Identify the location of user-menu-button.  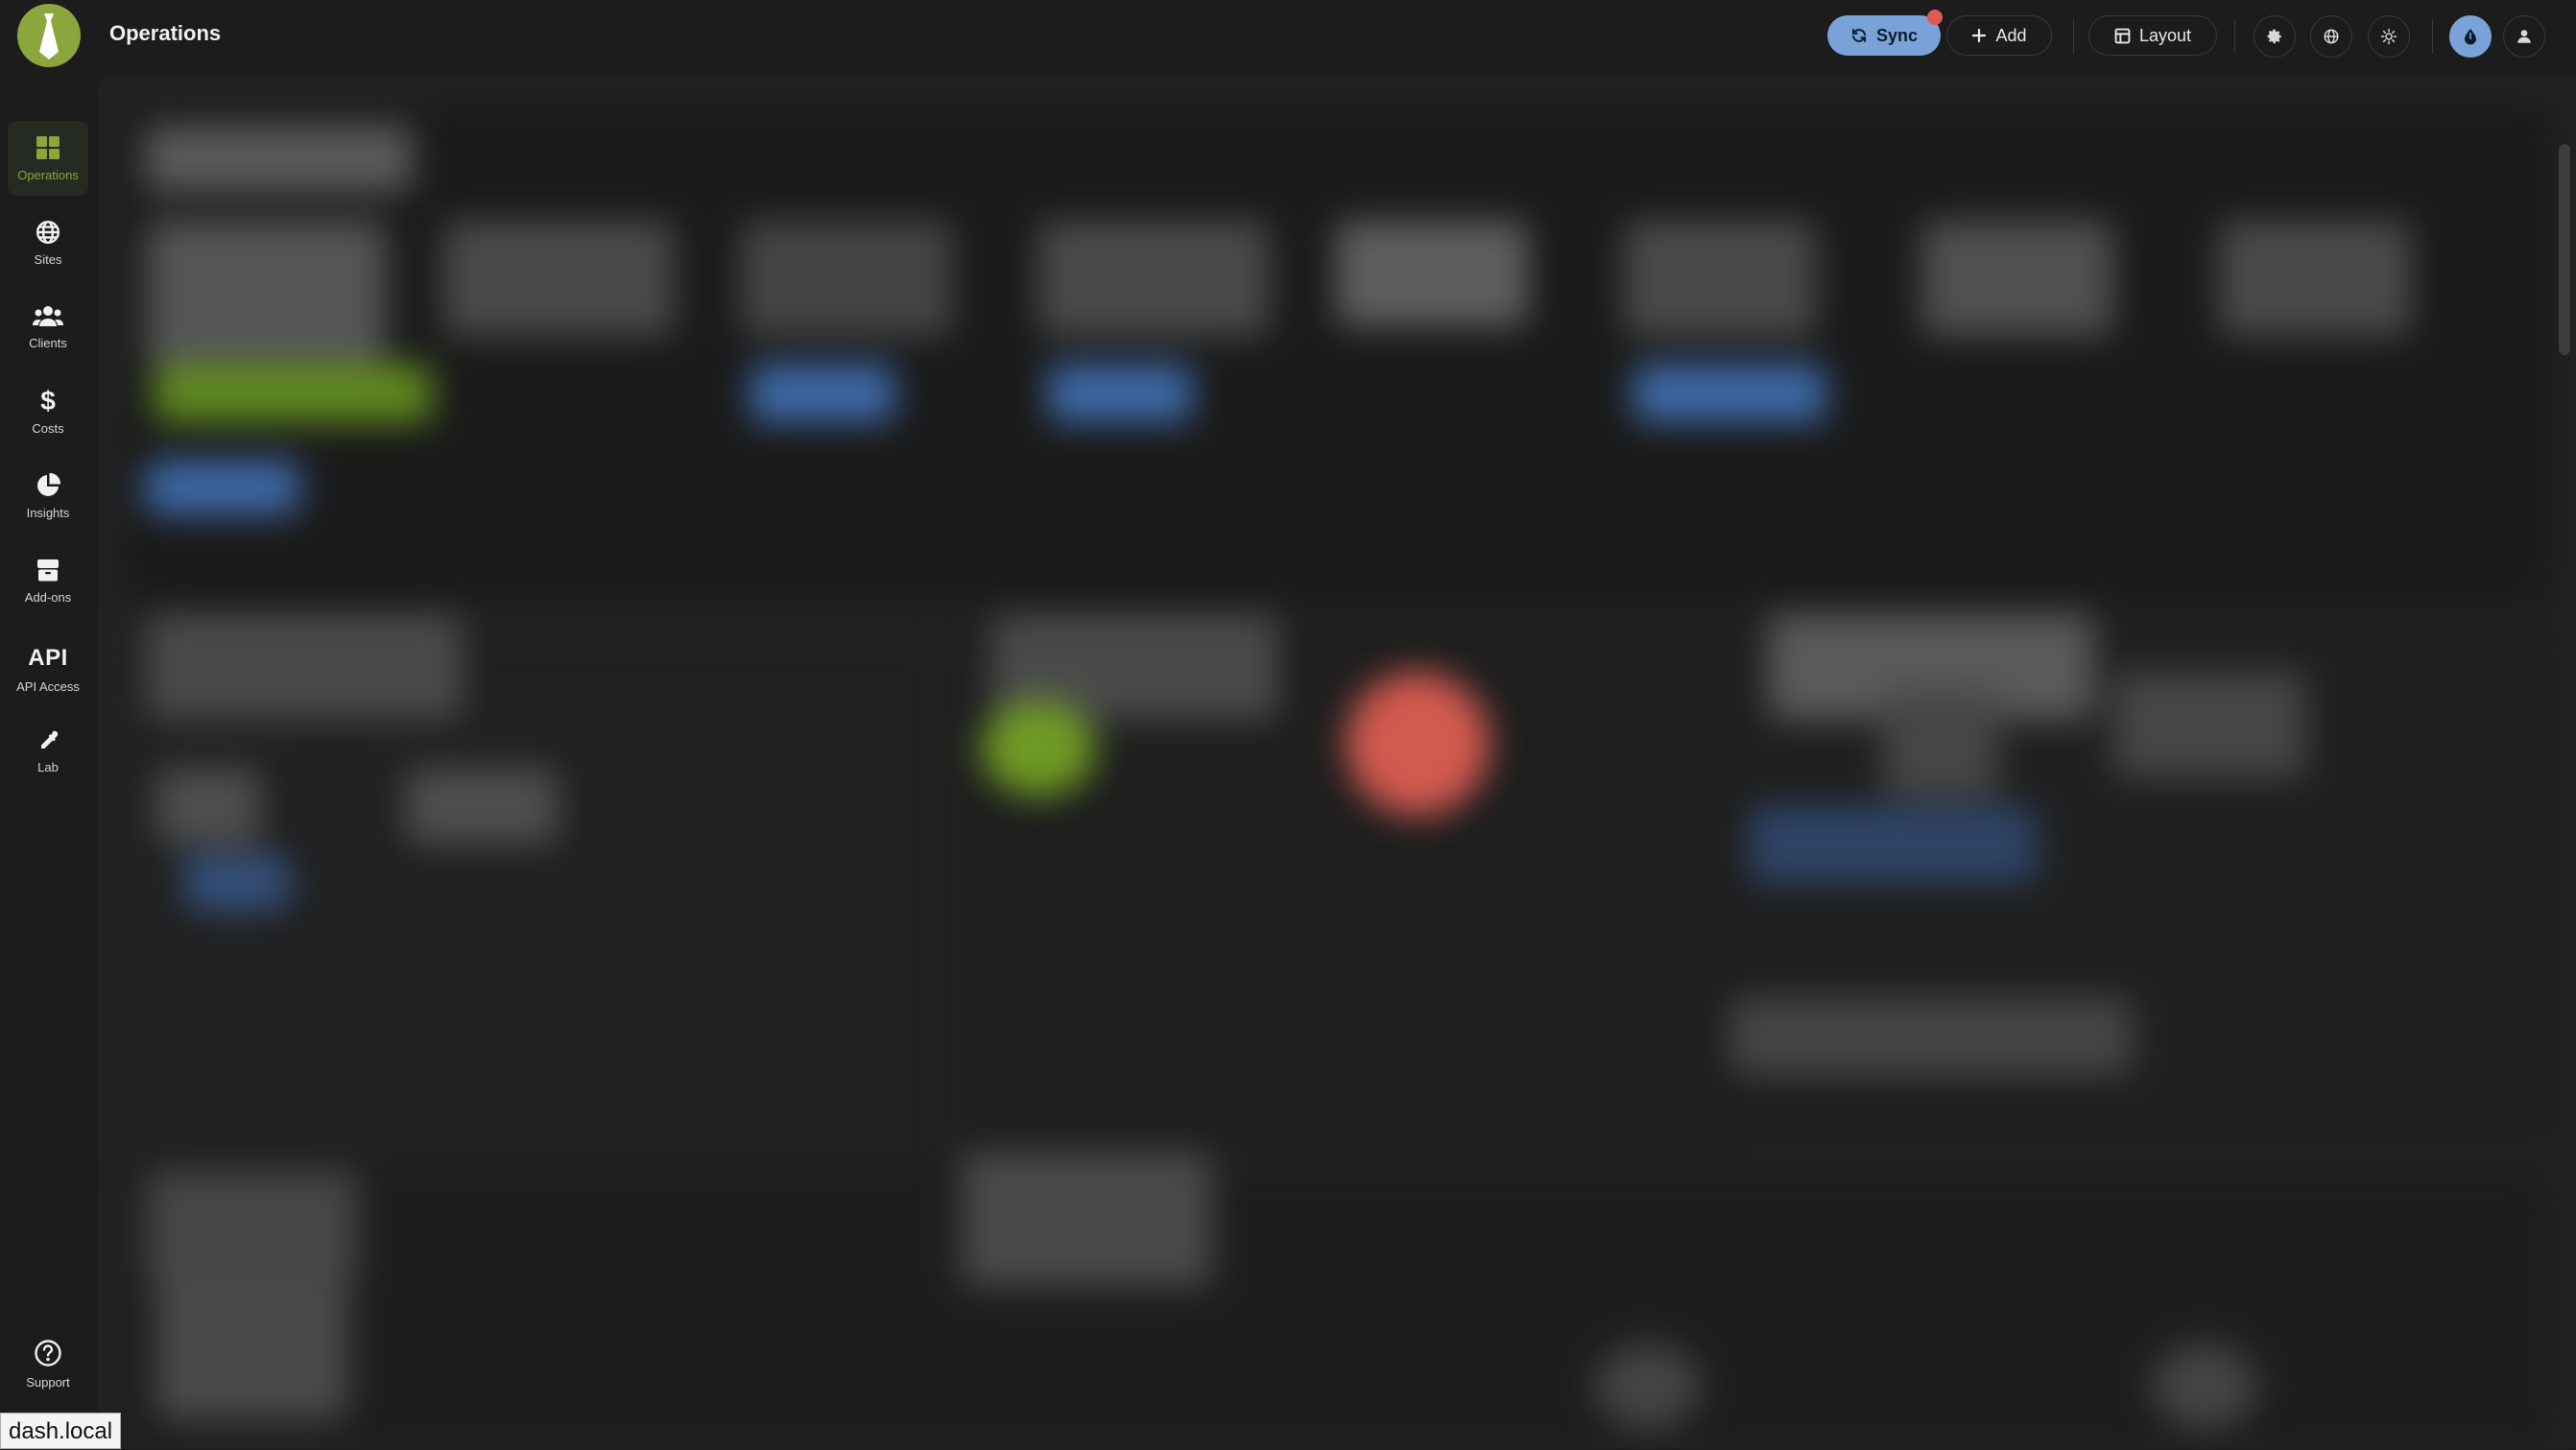
(2524, 37).